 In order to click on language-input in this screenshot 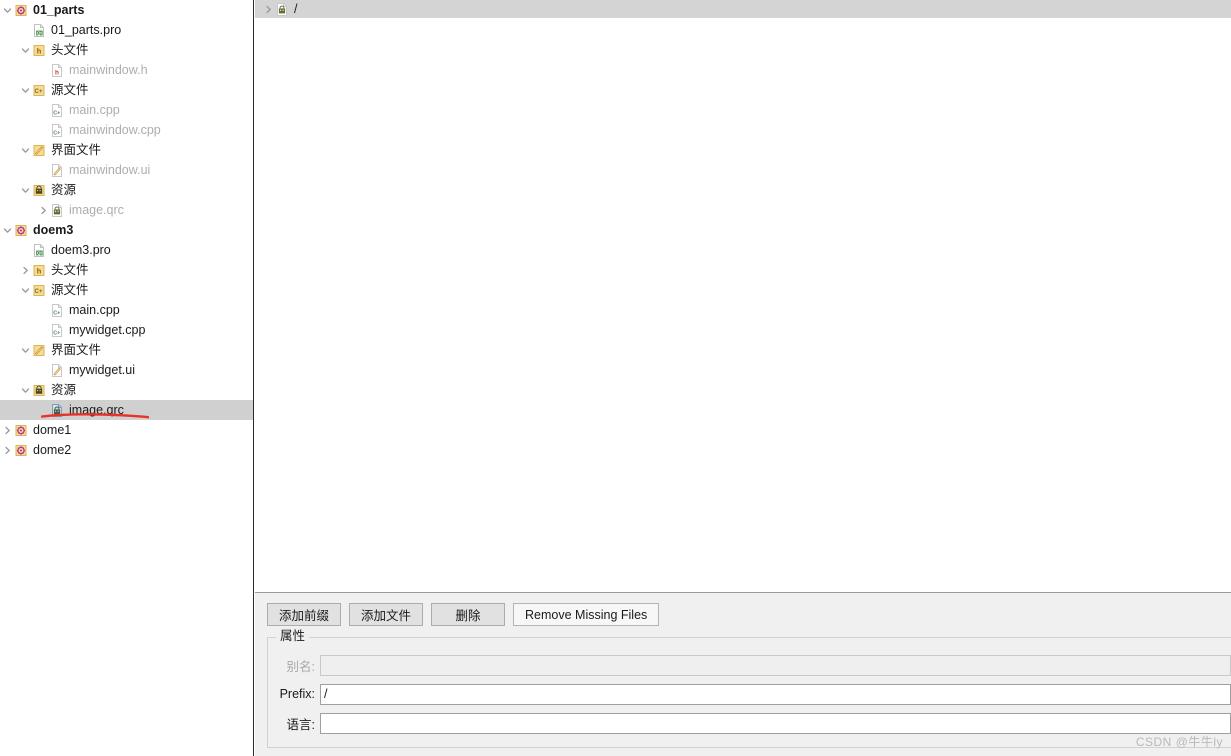, I will do `click(775, 723)`.